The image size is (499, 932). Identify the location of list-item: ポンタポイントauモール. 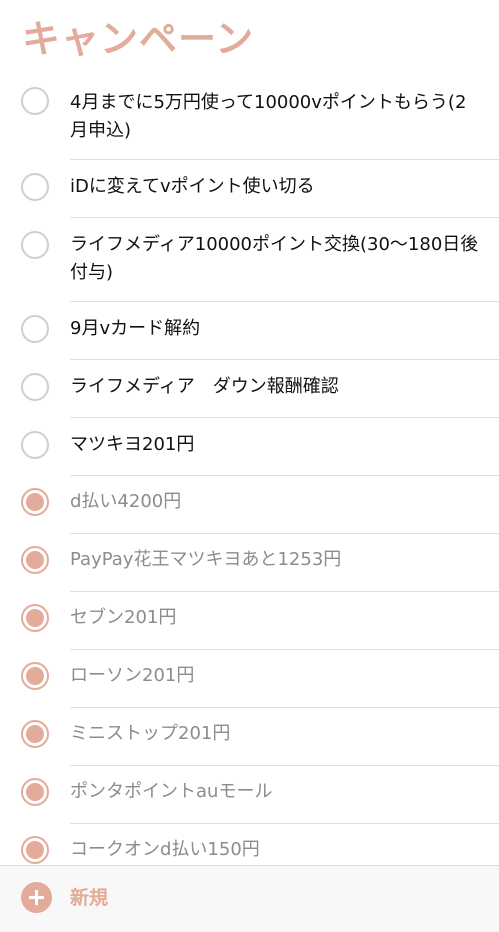
(249, 795).